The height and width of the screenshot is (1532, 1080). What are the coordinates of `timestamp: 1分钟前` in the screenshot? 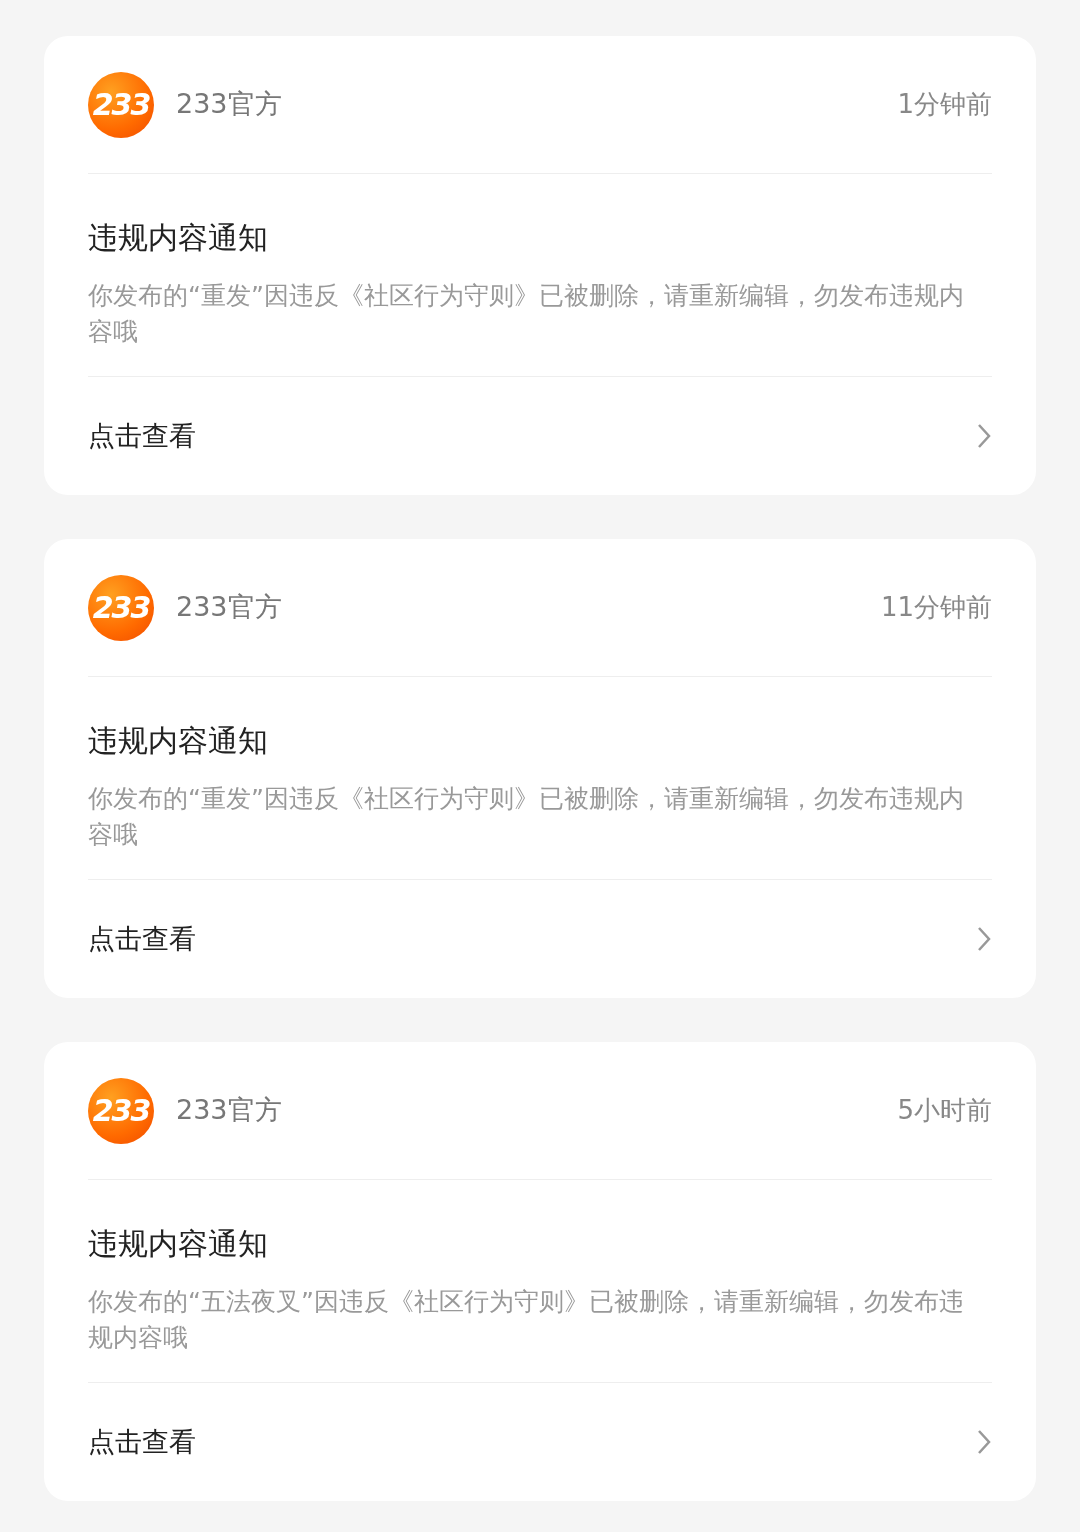 It's located at (944, 104).